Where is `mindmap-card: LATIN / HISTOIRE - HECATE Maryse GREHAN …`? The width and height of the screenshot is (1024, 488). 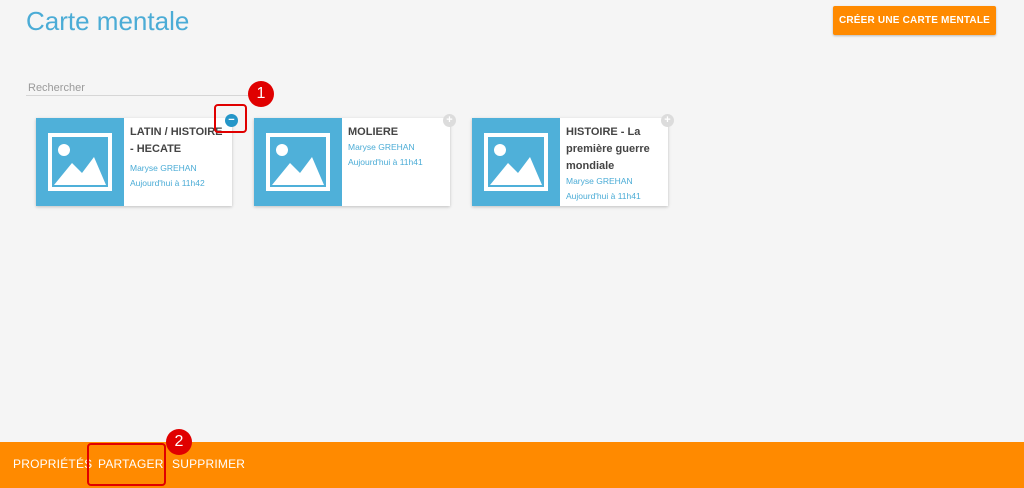 mindmap-card: LATIN / HISTOIRE - HECATE Maryse GREHAN … is located at coordinates (137, 160).